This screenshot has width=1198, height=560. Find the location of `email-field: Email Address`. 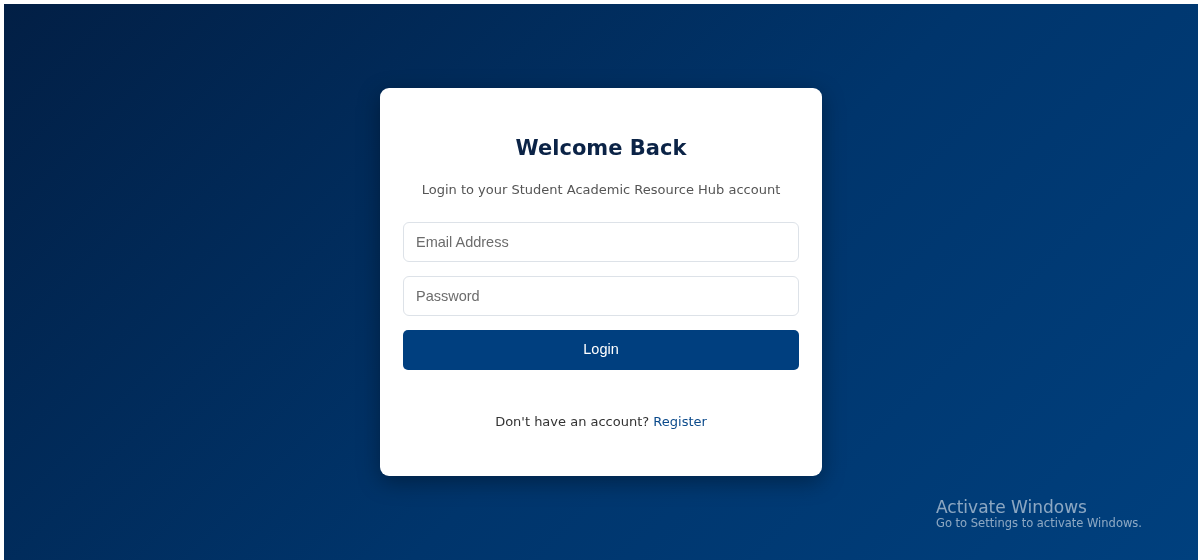

email-field: Email Address is located at coordinates (601, 241).